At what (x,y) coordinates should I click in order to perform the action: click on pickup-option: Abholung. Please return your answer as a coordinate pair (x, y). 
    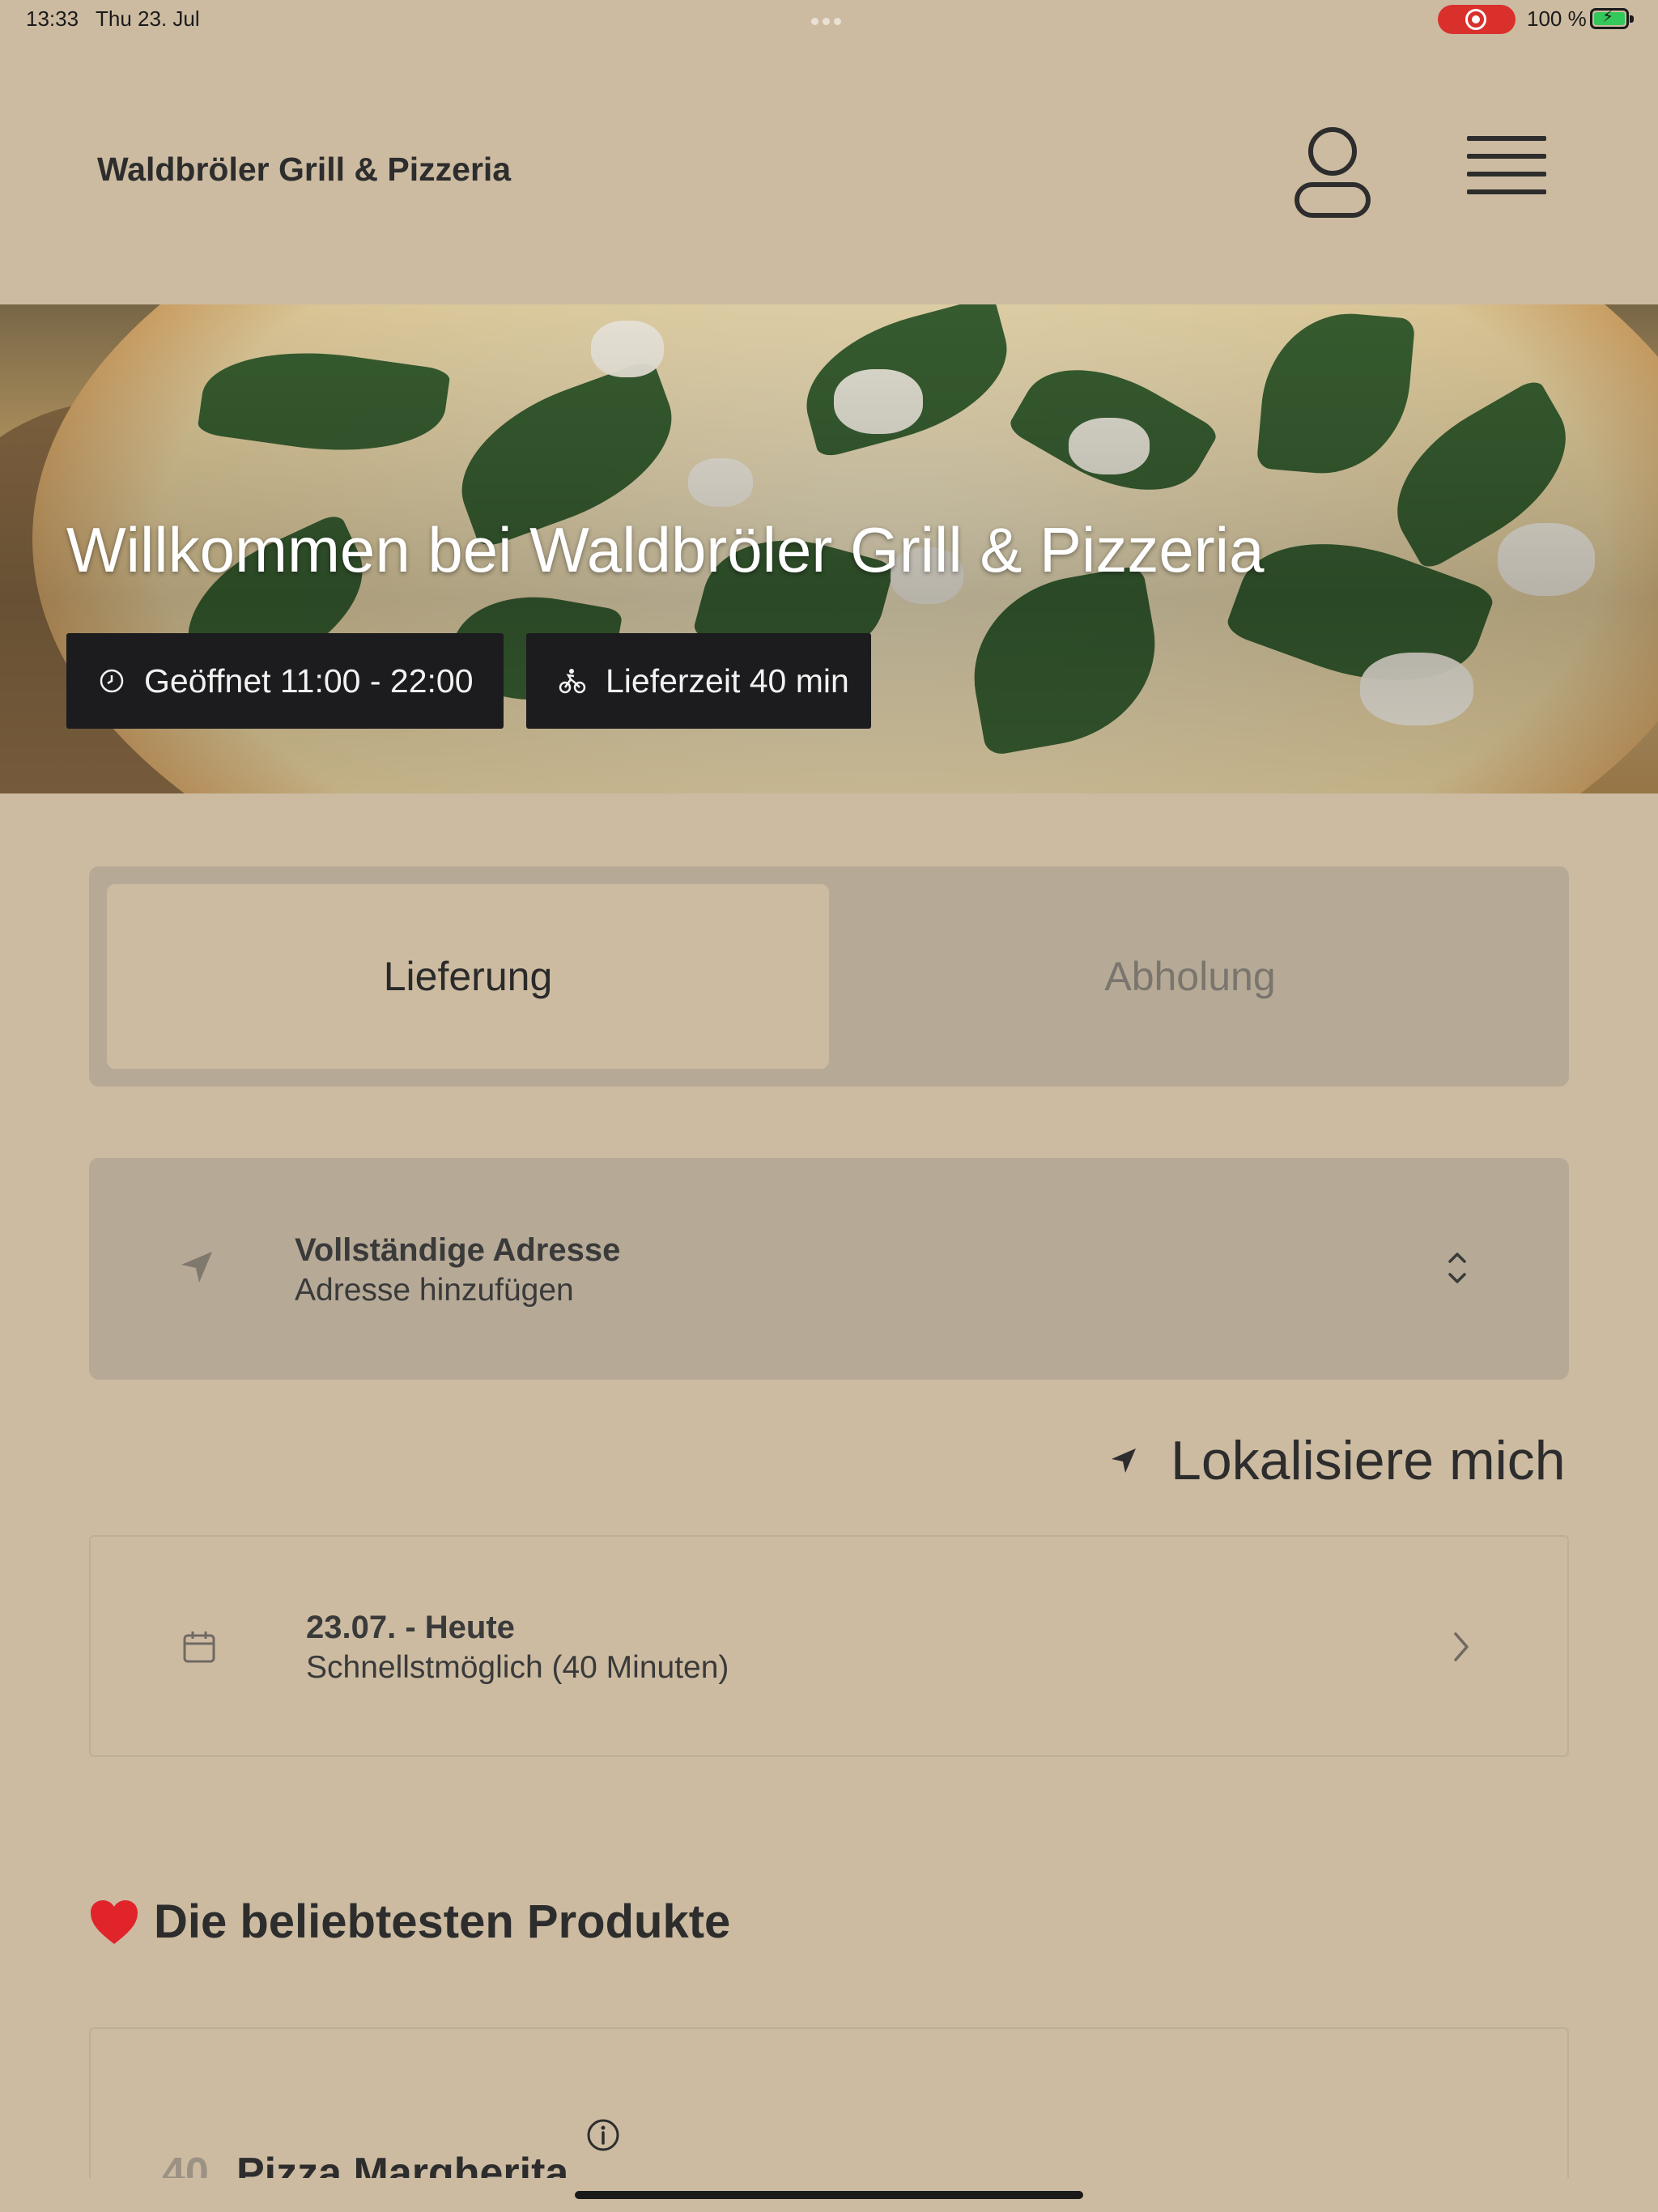
    Looking at the image, I should click on (1190, 977).